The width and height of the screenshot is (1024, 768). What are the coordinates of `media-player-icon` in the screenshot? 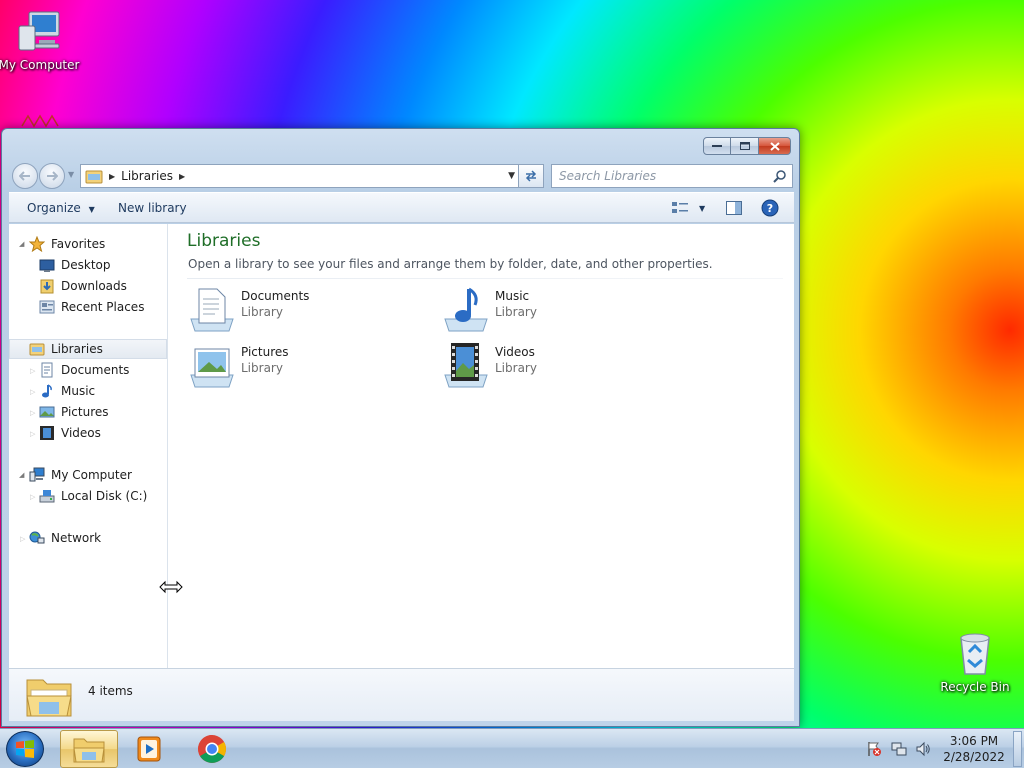 It's located at (149, 749).